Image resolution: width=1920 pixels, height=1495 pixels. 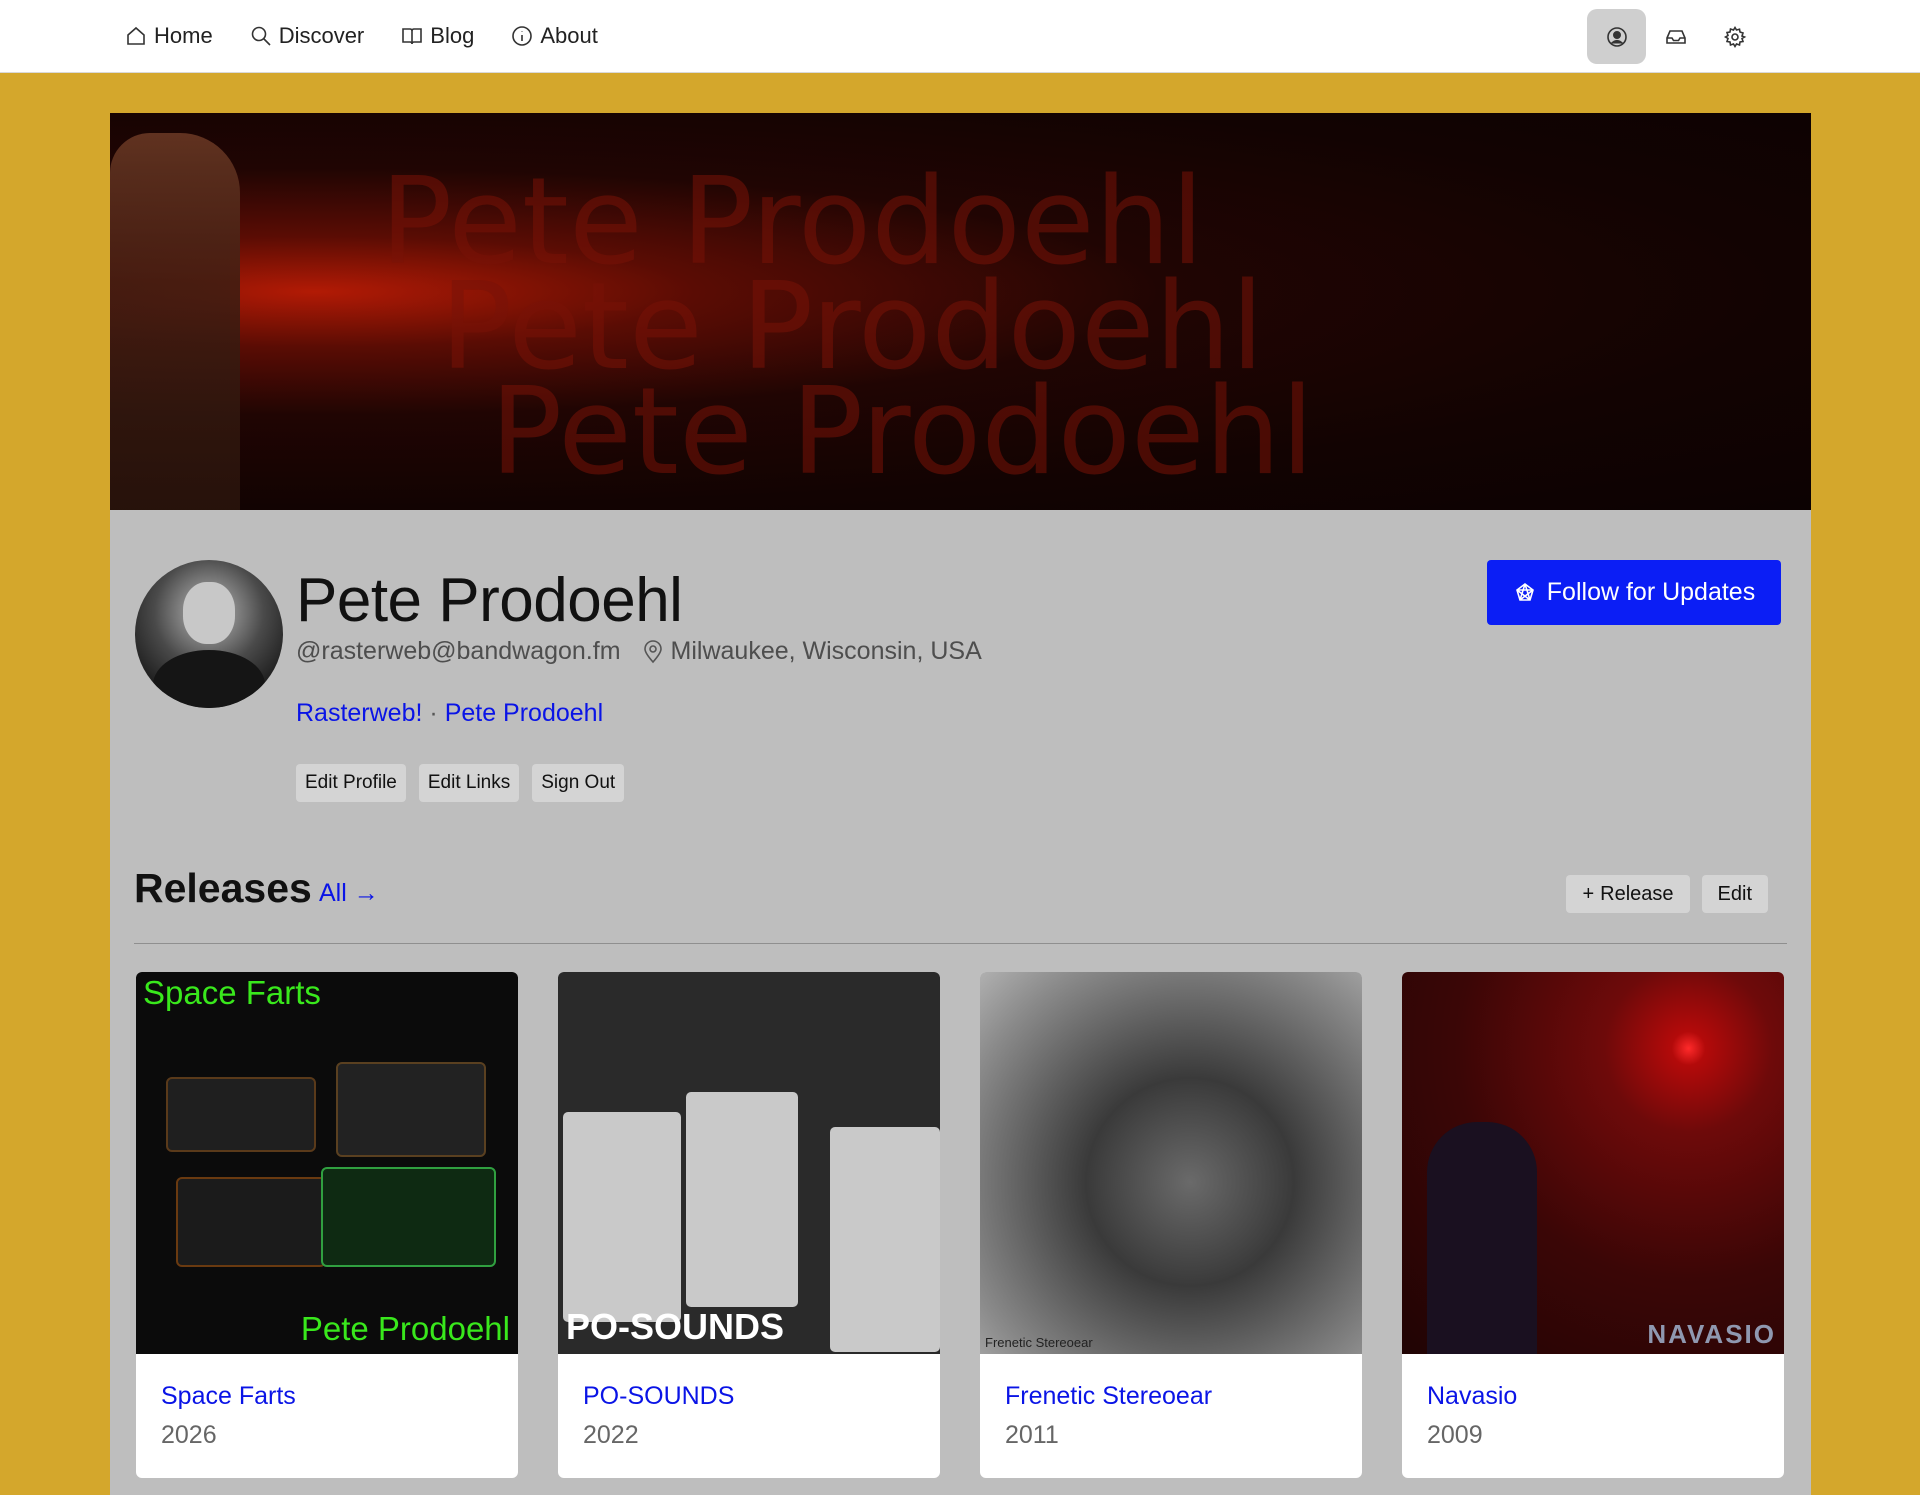 What do you see at coordinates (1039, 1342) in the screenshot?
I see `cover-text: Frenetic Stereoear` at bounding box center [1039, 1342].